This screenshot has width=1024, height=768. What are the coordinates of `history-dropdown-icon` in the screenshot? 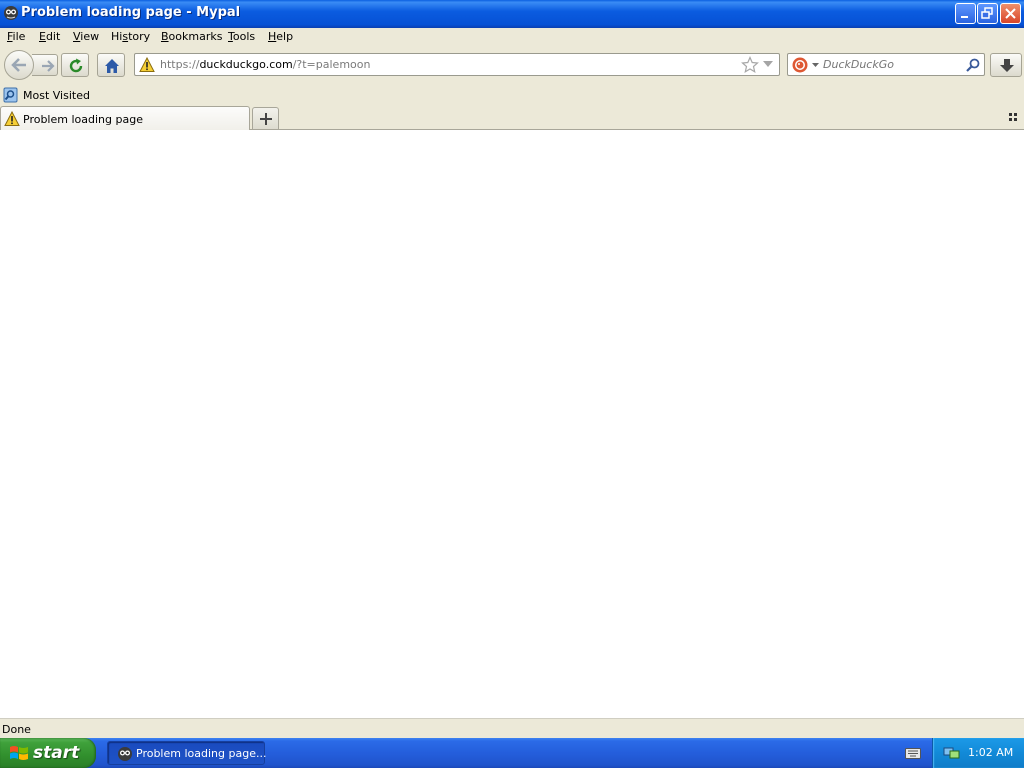 It's located at (768, 65).